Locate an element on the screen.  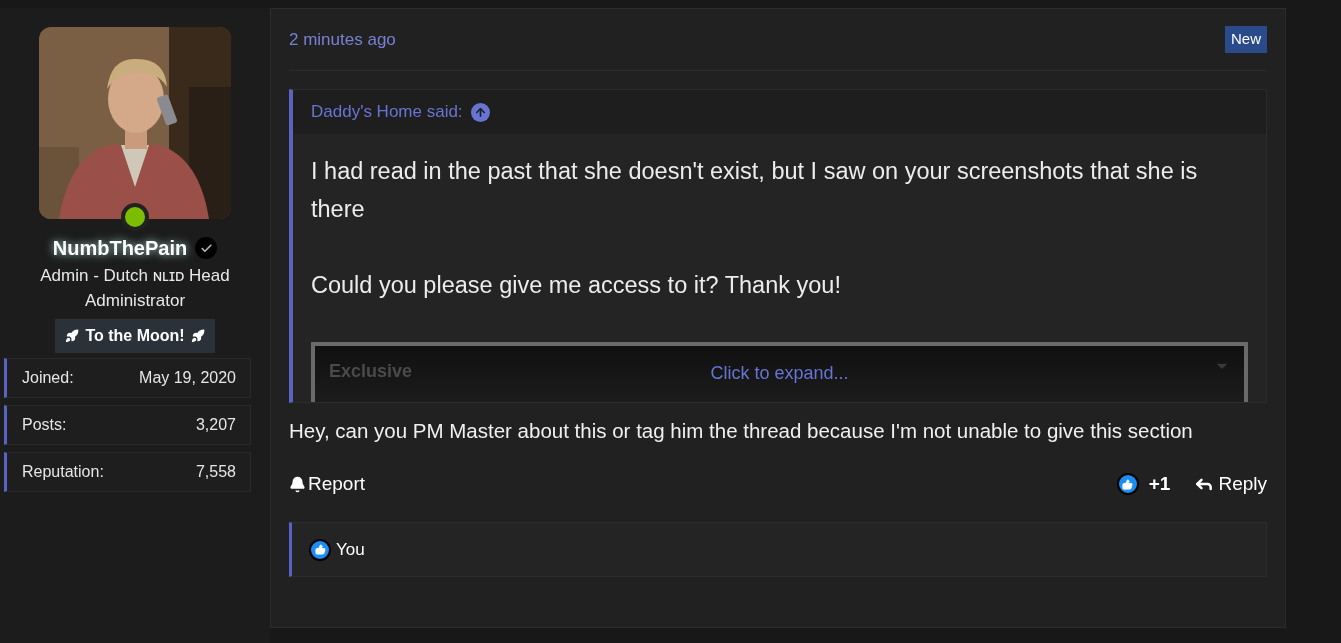
post-message: Hey, can you PM Master about this or tag him the thread because I'm not unable to give this section is located at coordinates (741, 431).